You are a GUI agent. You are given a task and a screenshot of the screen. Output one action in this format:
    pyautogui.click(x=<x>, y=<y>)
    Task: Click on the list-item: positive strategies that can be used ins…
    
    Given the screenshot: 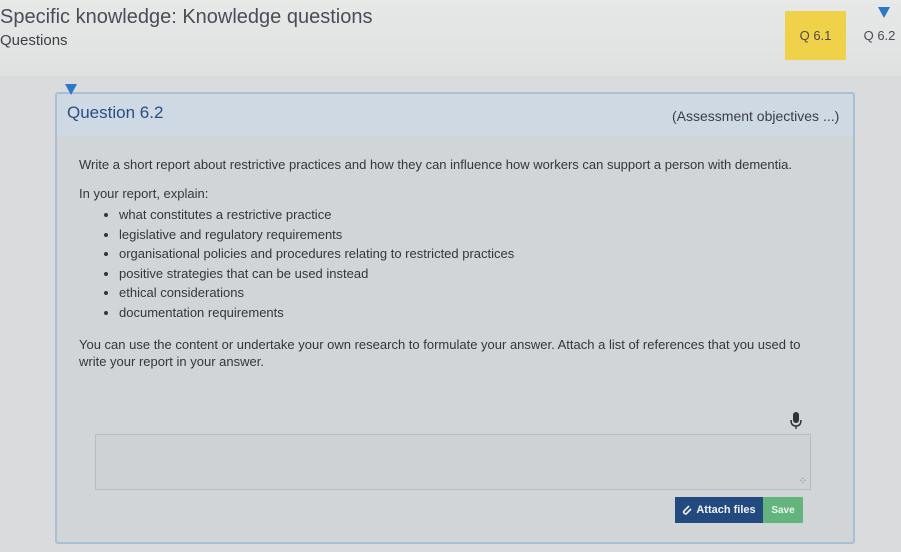 What is the action you would take?
    pyautogui.click(x=469, y=274)
    